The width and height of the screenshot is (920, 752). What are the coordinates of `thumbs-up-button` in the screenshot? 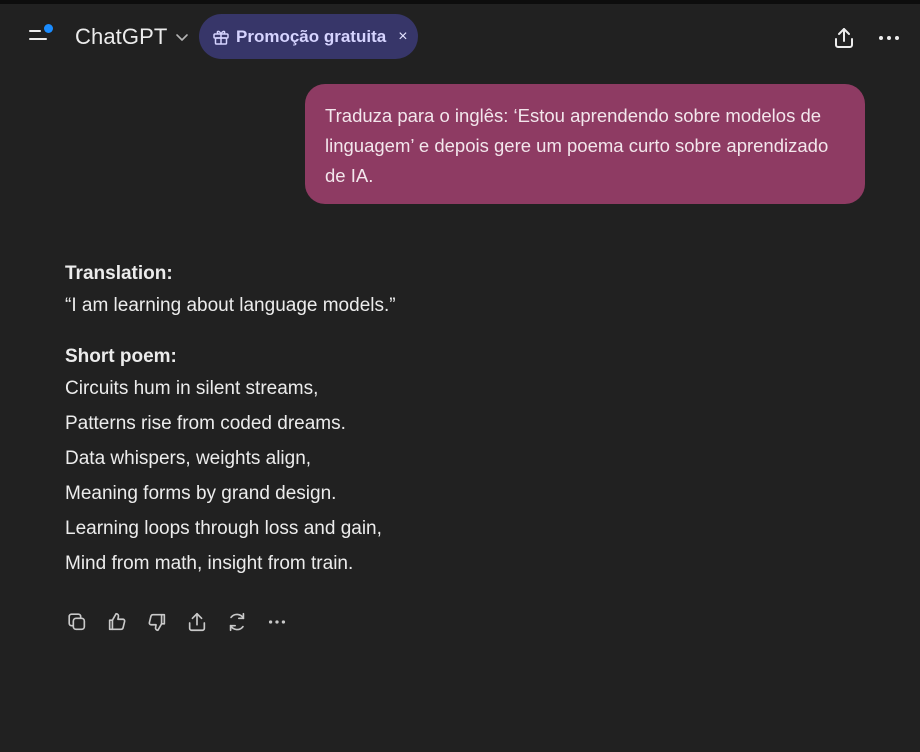 It's located at (117, 622).